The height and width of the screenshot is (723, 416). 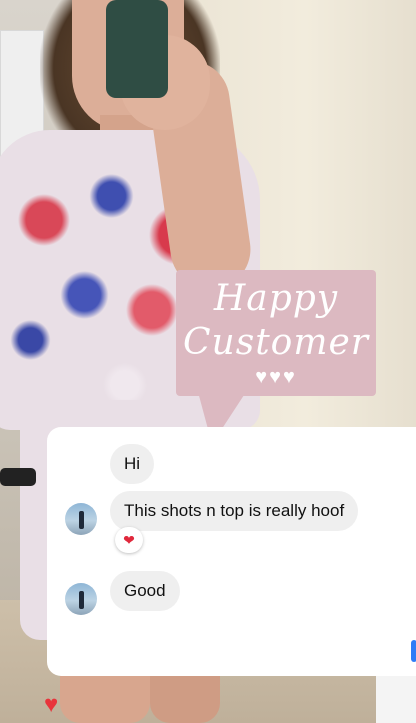 I want to click on message-bubble: Hi, so click(x=132, y=464).